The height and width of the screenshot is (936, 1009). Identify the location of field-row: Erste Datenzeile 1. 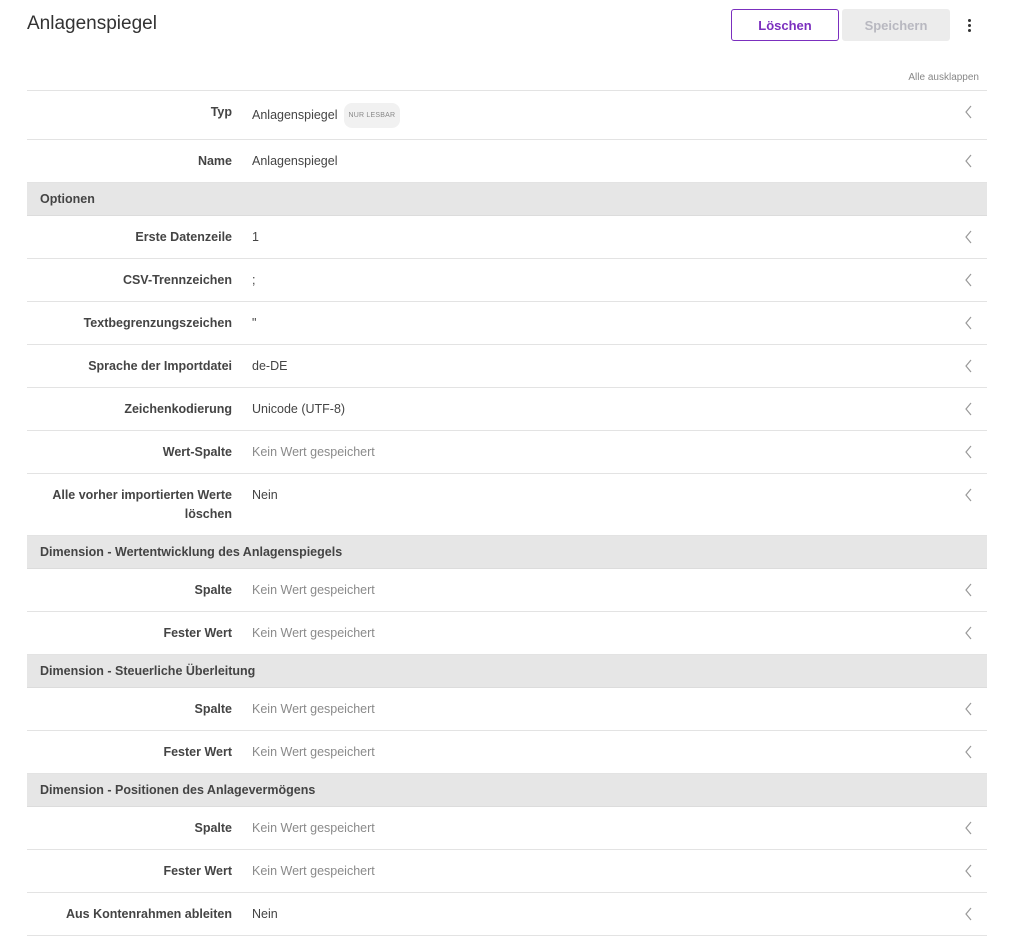
(507, 237).